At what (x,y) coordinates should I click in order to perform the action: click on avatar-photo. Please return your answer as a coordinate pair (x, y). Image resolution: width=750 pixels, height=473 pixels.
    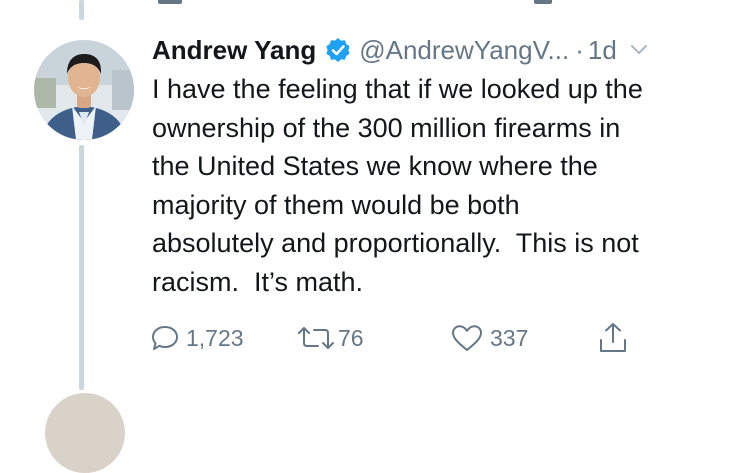
    Looking at the image, I should click on (84, 90).